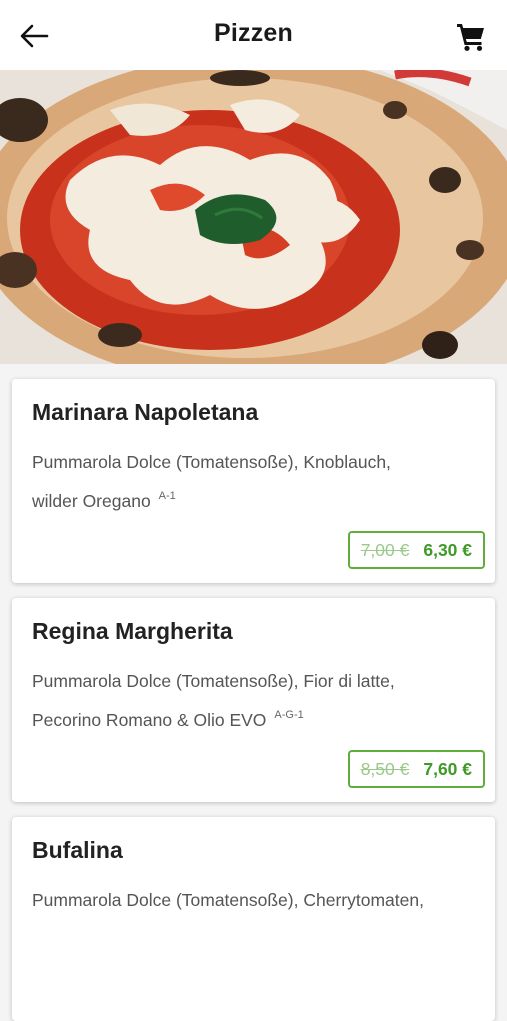 This screenshot has height=1021, width=507. Describe the element at coordinates (447, 549) in the screenshot. I see `current-price: 6,30 €` at that location.